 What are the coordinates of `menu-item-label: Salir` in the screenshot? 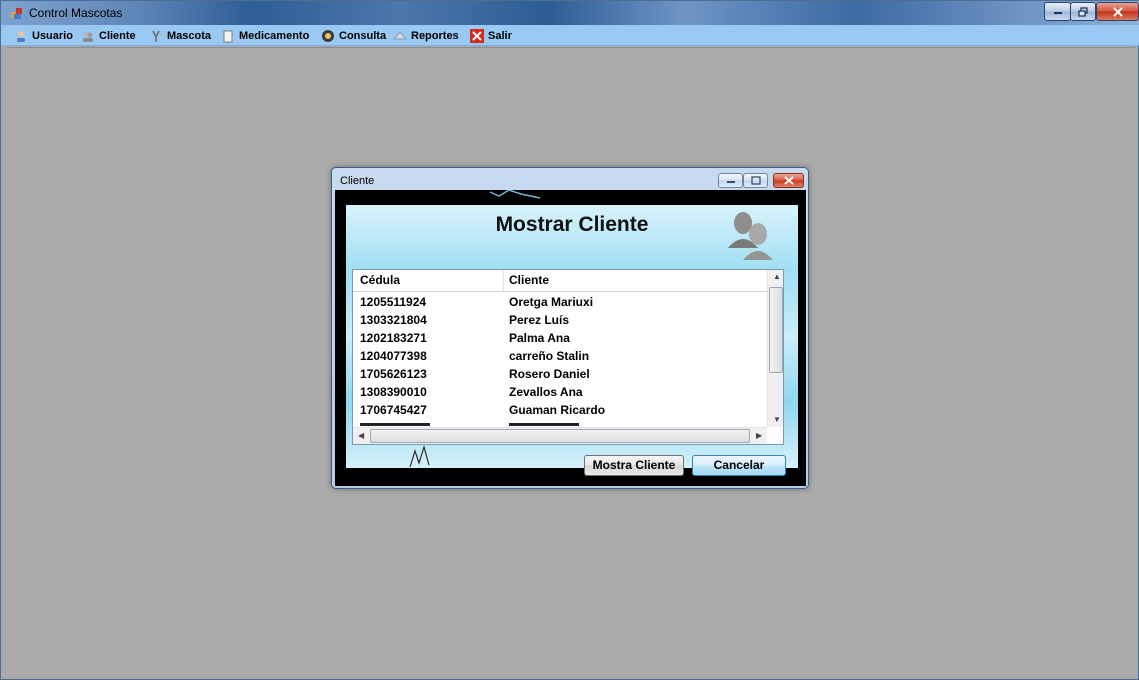 It's located at (500, 36).